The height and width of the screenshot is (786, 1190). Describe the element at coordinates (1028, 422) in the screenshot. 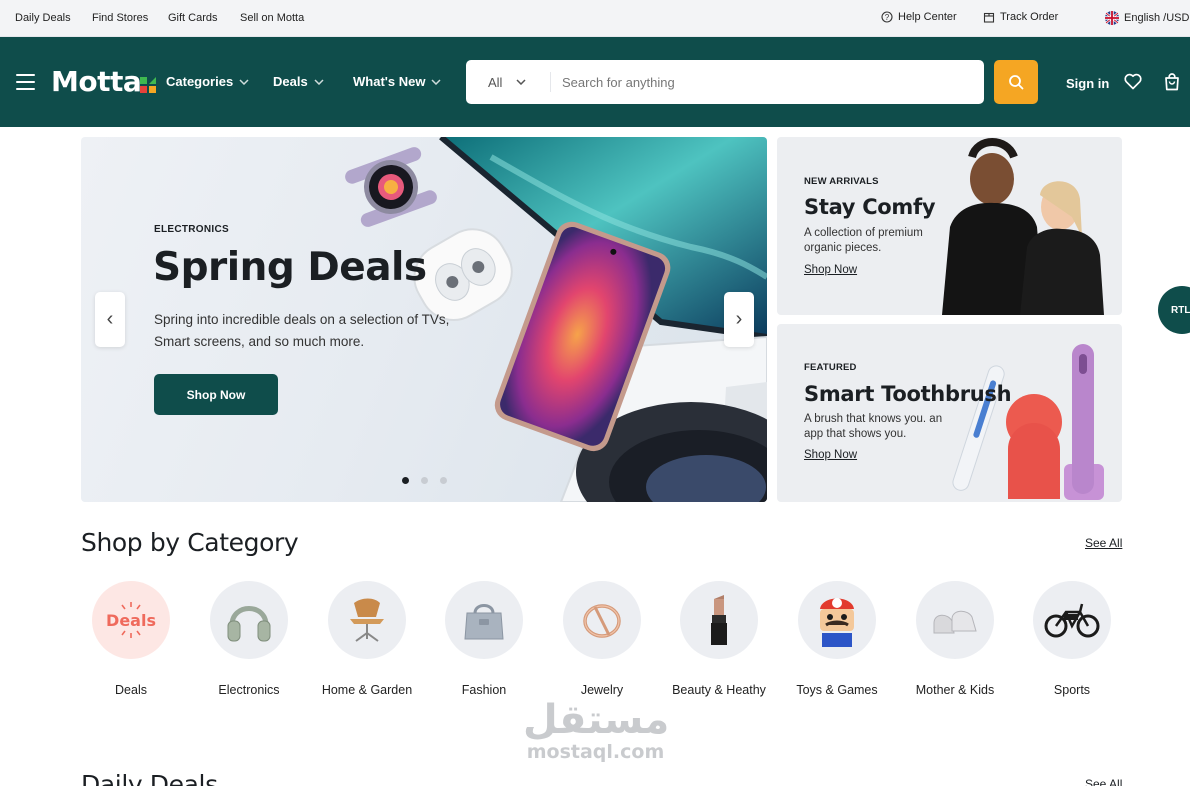

I see `toothbrush-product-image` at that location.